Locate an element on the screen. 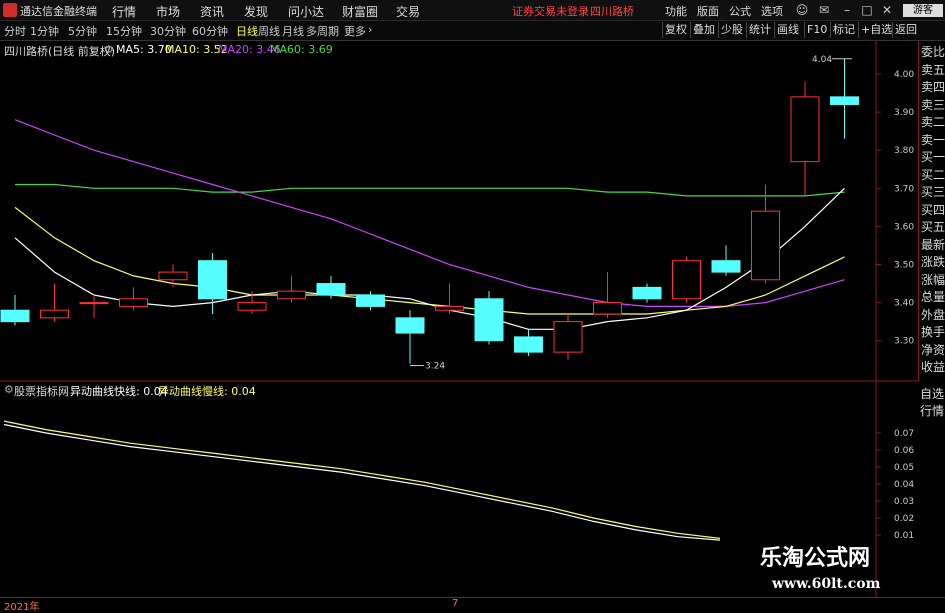 This screenshot has height=613, width=945. side-panel-item: 买二 is located at coordinates (933, 175).